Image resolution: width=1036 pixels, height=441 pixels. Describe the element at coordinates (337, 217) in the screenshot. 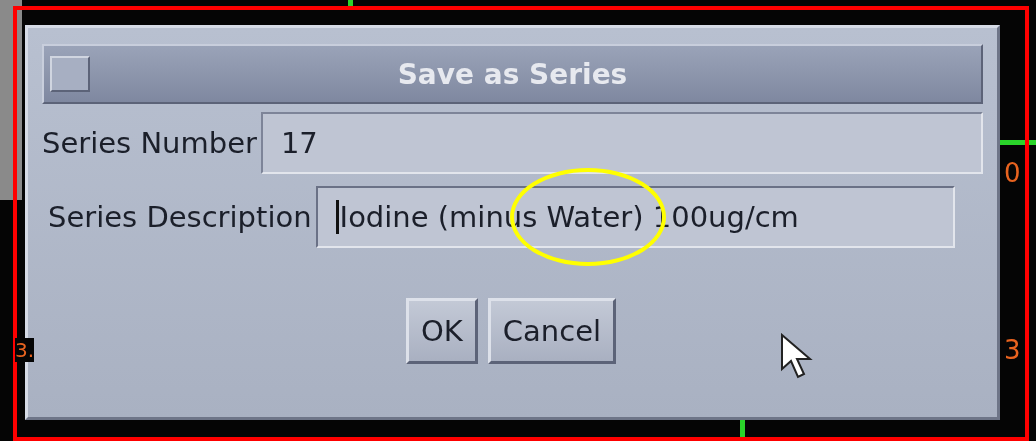

I see `text-cursor` at that location.